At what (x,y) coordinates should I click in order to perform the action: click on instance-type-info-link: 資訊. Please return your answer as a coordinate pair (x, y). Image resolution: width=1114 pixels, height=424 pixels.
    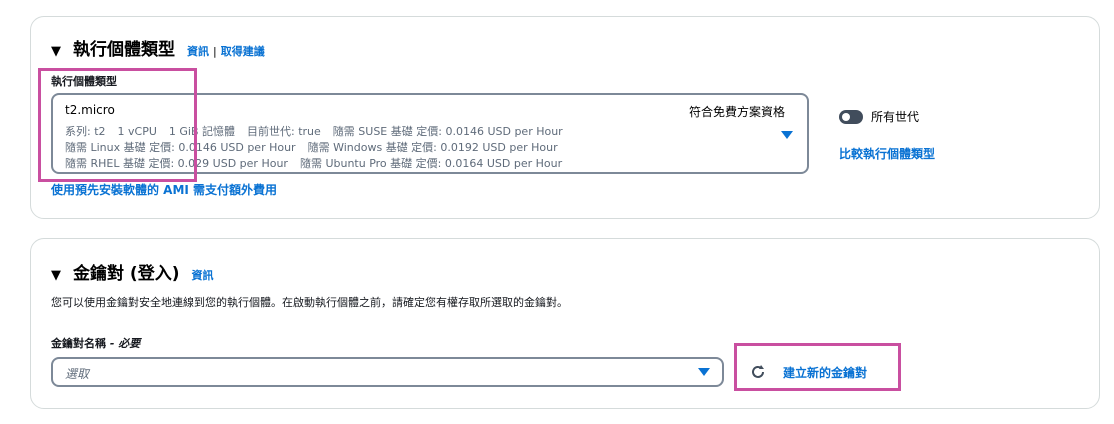
    Looking at the image, I should click on (198, 51).